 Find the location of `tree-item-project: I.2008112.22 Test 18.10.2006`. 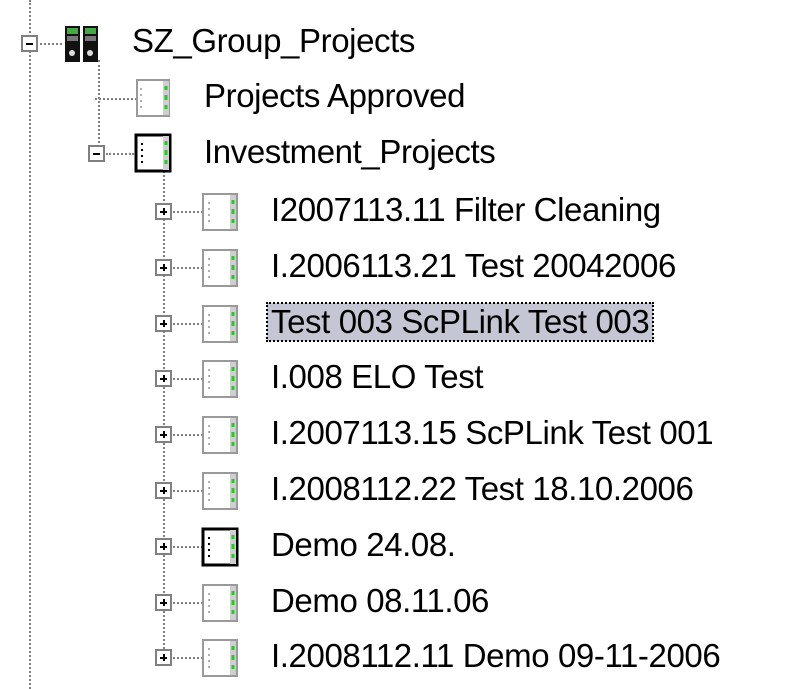

tree-item-project: I.2008112.22 Test 18.10.2006 is located at coordinates (482, 489).